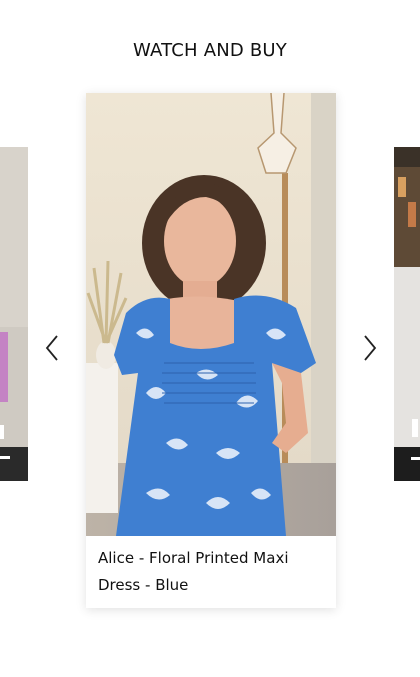  I want to click on section-title: WATCH AND BUY, so click(210, 50).